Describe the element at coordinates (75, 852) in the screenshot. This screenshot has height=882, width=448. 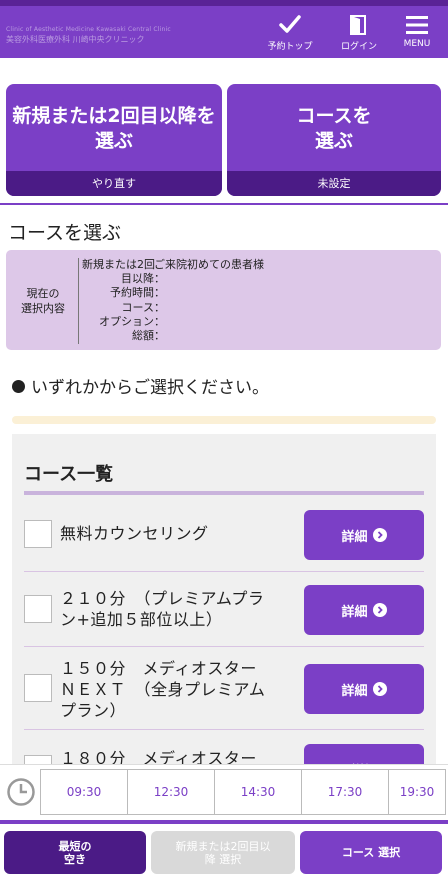
I see `earliest-availability-button: 最短の 空き` at that location.